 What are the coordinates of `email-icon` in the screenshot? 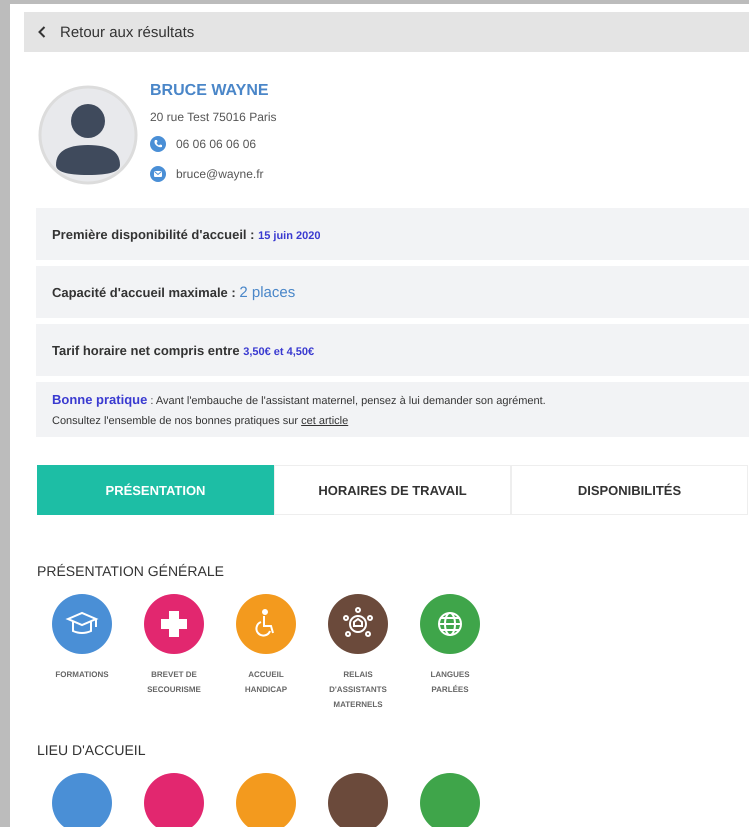 It's located at (158, 174).